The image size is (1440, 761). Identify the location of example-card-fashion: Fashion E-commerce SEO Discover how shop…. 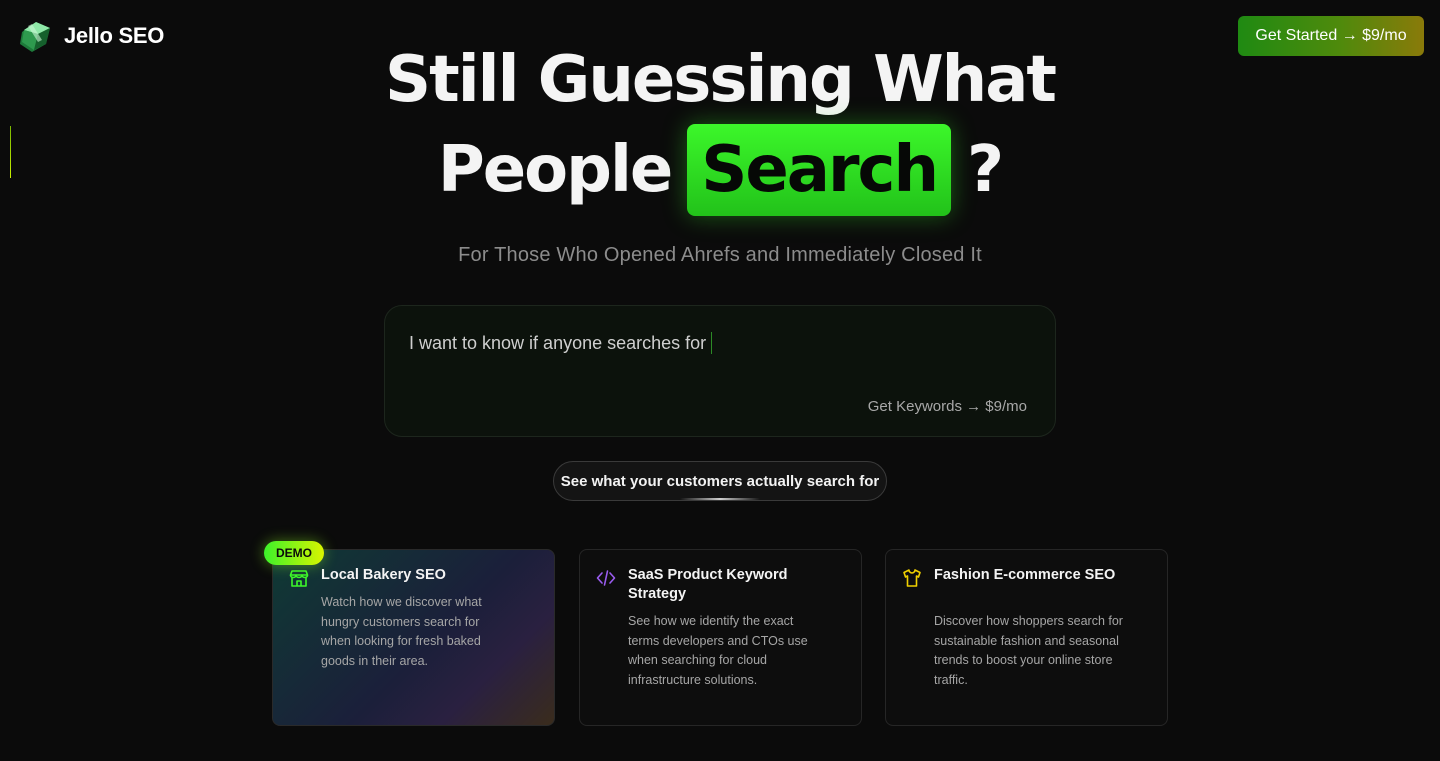
(1026, 637).